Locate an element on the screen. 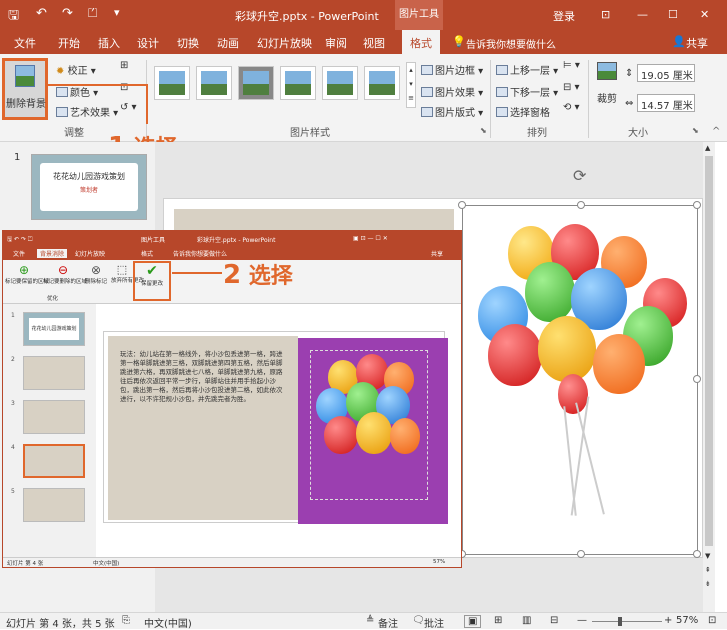 Image resolution: width=727 pixels, height=630 pixels. picture-tools-context: 图片工具 is located at coordinates (419, 15).